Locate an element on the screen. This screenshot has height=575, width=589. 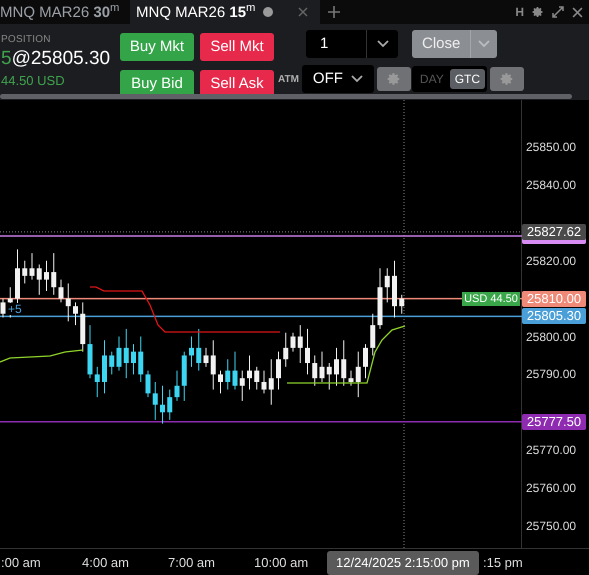
price-tick: 25840.00 is located at coordinates (551, 184).